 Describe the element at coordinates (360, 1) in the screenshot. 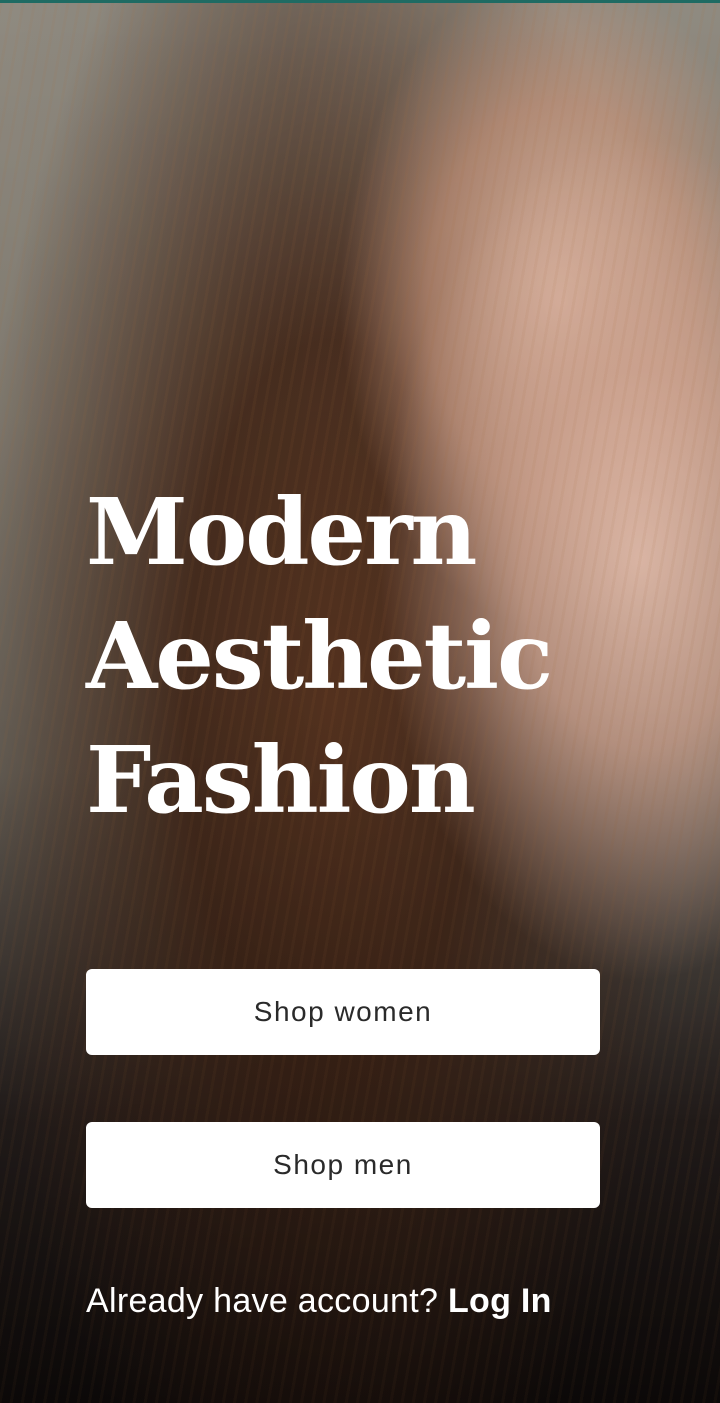

I see `top-accent-bar` at that location.